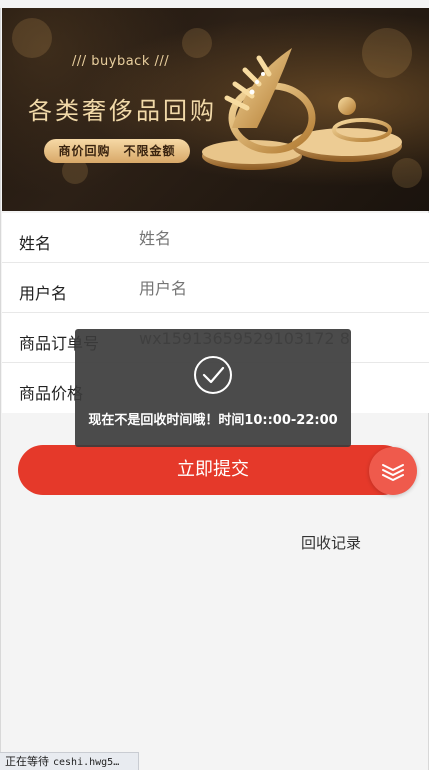 This screenshot has width=429, height=770. What do you see at coordinates (213, 375) in the screenshot?
I see `check-circle-icon` at bounding box center [213, 375].